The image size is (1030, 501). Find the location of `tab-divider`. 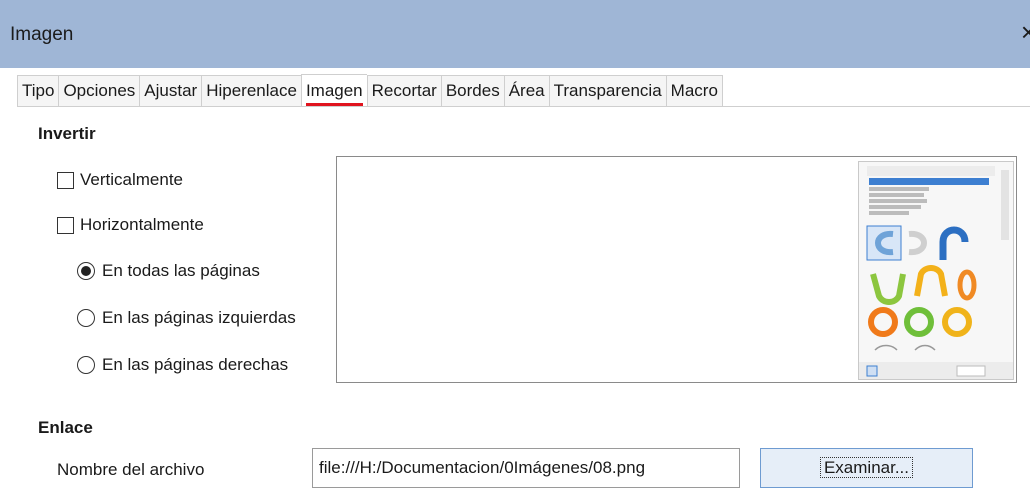

tab-divider is located at coordinates (523, 106).